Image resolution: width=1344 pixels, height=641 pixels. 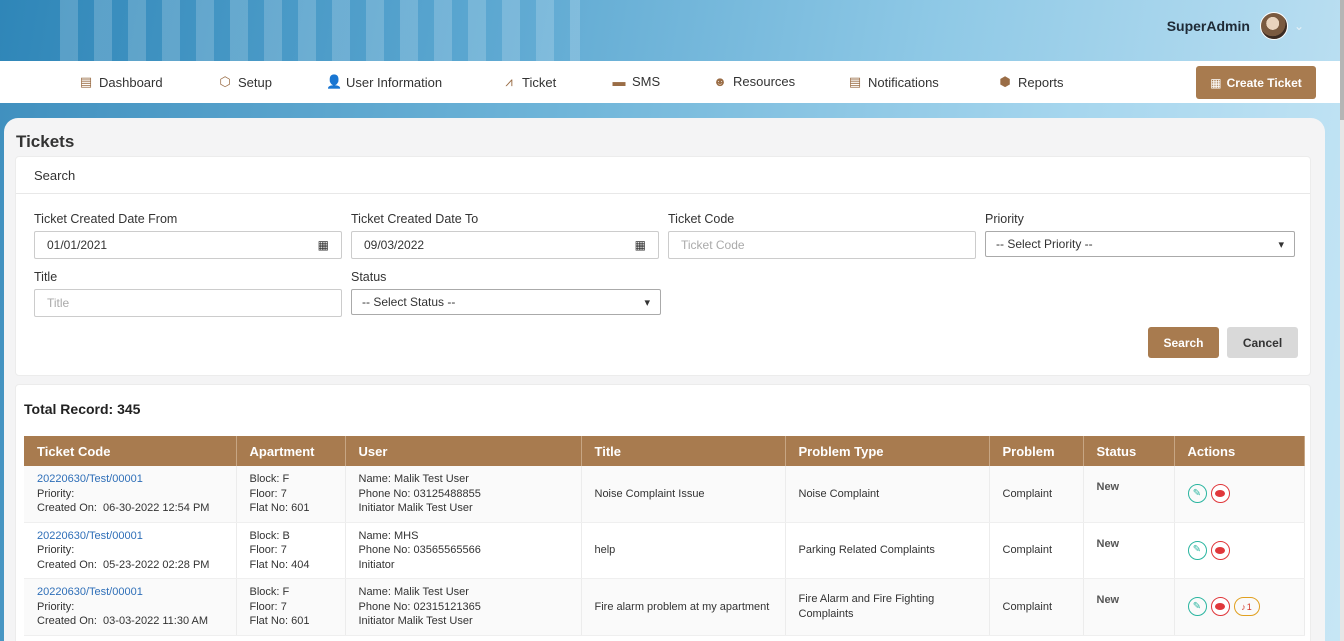 What do you see at coordinates (1273, 26) in the screenshot?
I see `avatar` at bounding box center [1273, 26].